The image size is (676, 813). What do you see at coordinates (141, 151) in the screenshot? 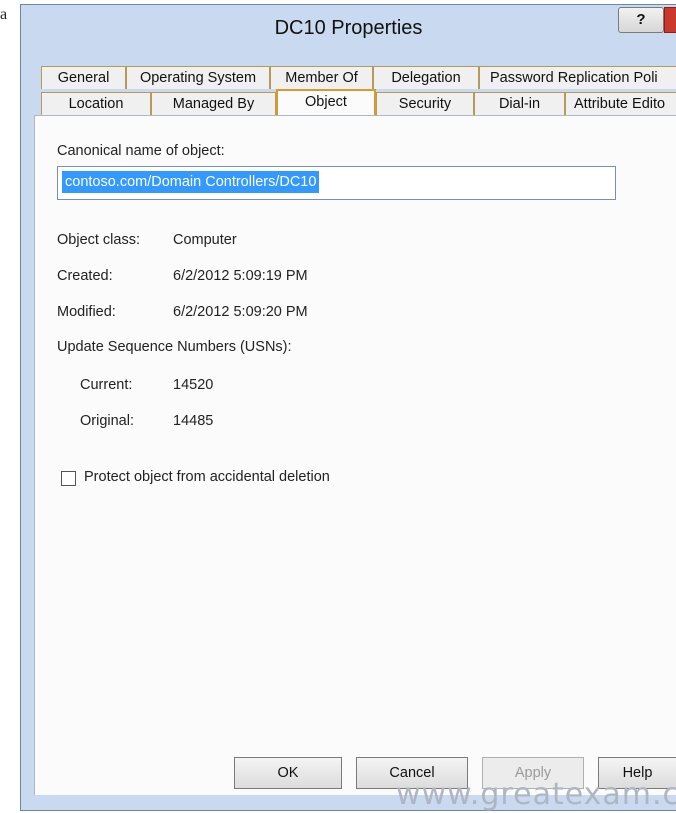
I see `canonical-name-label: Canonical name of object:` at bounding box center [141, 151].